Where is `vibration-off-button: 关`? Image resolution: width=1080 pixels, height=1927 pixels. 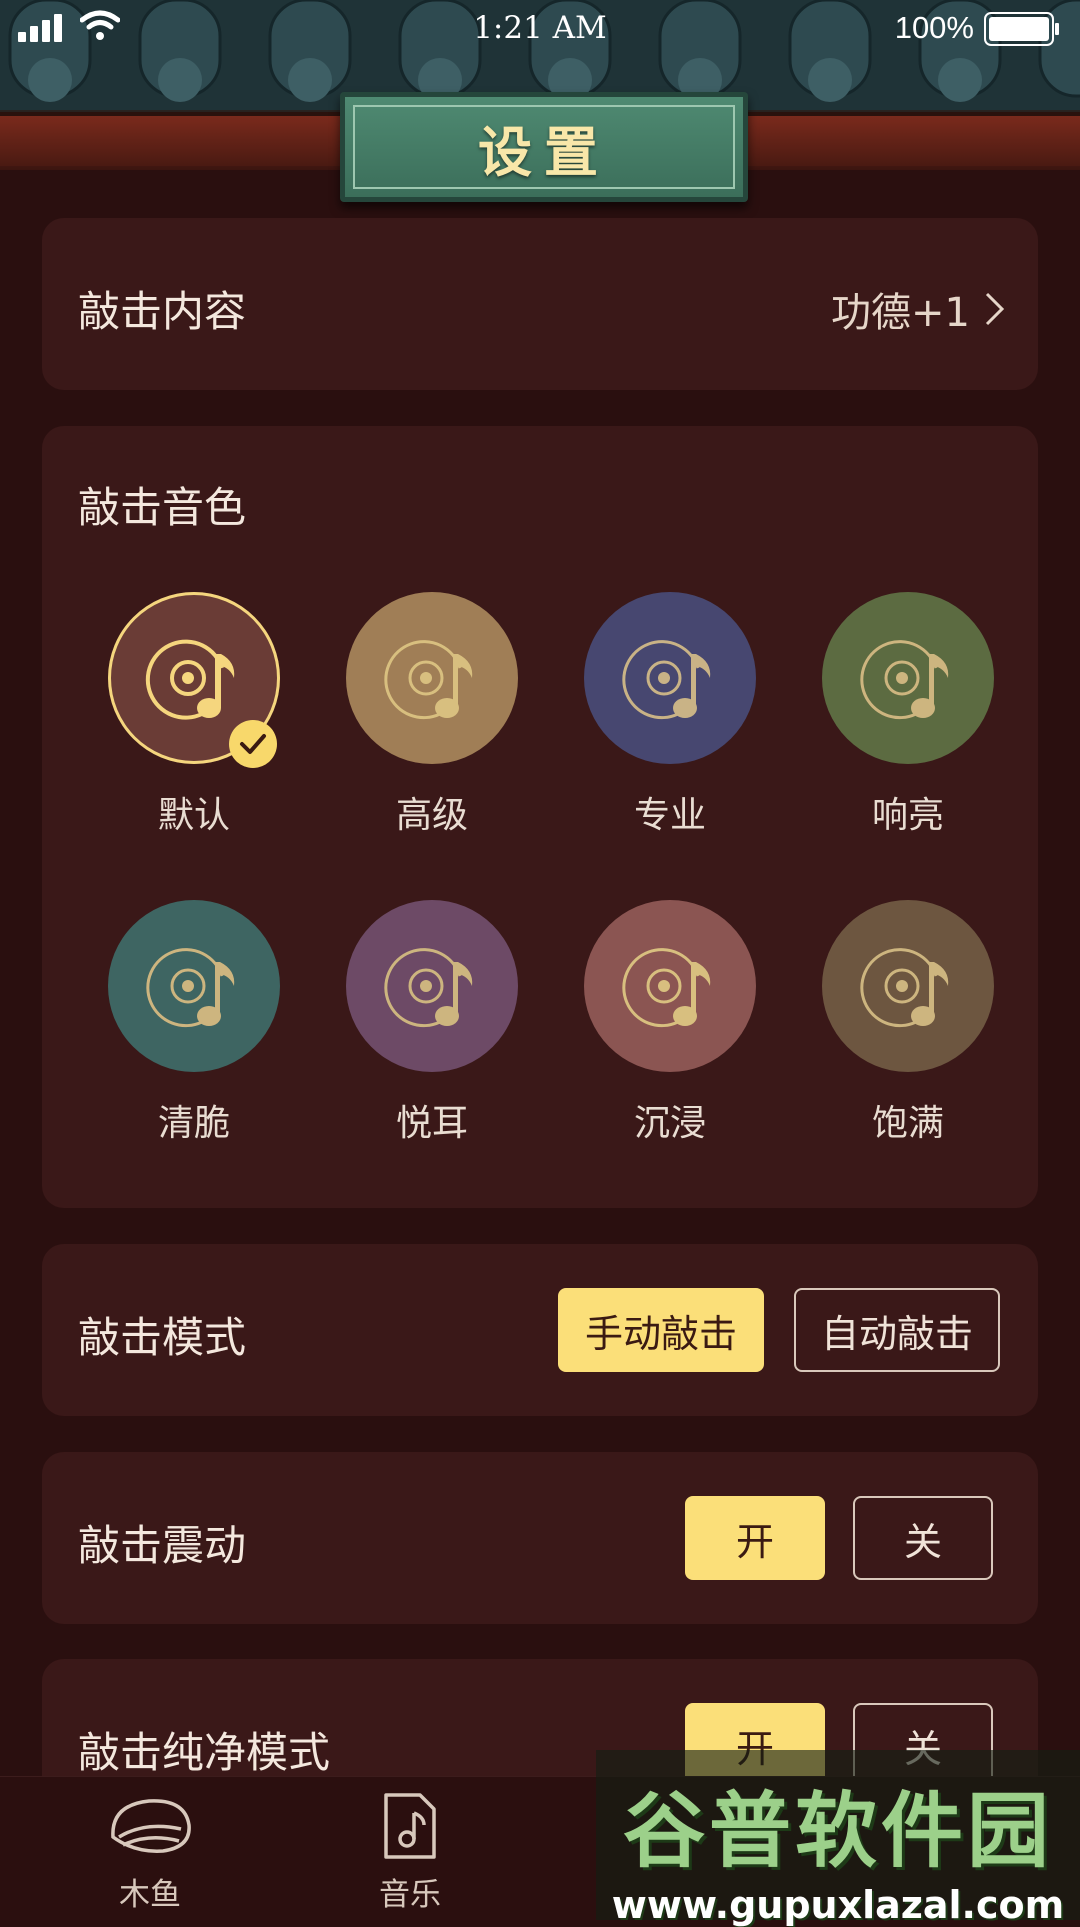
vibration-off-button: 关 is located at coordinates (923, 1538).